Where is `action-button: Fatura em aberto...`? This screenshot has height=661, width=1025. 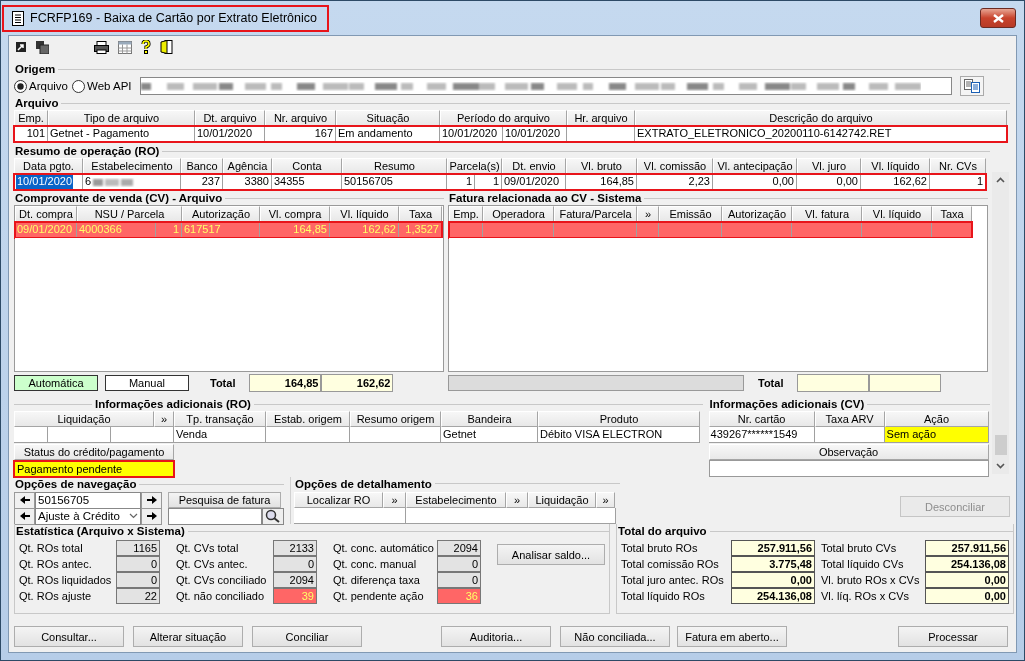 action-button: Fatura em aberto... is located at coordinates (732, 636).